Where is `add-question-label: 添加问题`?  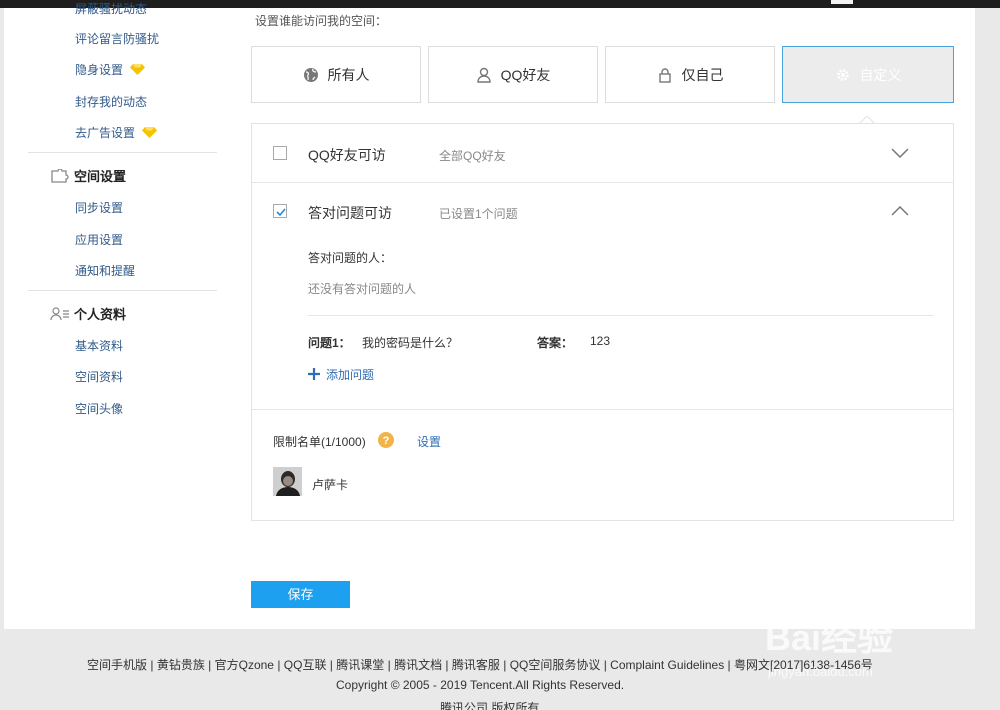
add-question-label: 添加问题 is located at coordinates (350, 375).